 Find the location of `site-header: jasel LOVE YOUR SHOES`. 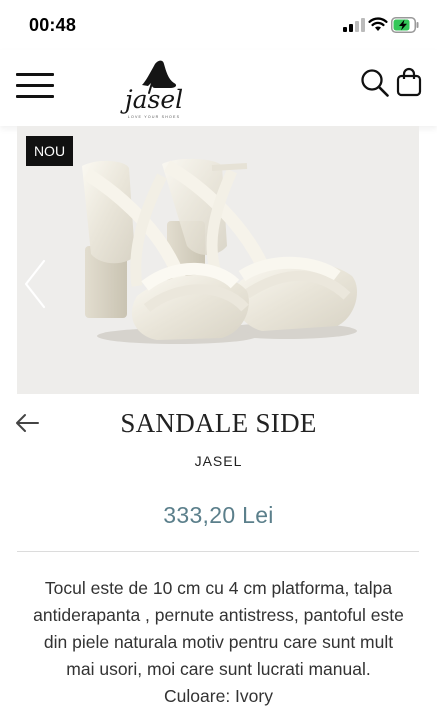

site-header: jasel LOVE YOUR SHOES is located at coordinates (218, 88).